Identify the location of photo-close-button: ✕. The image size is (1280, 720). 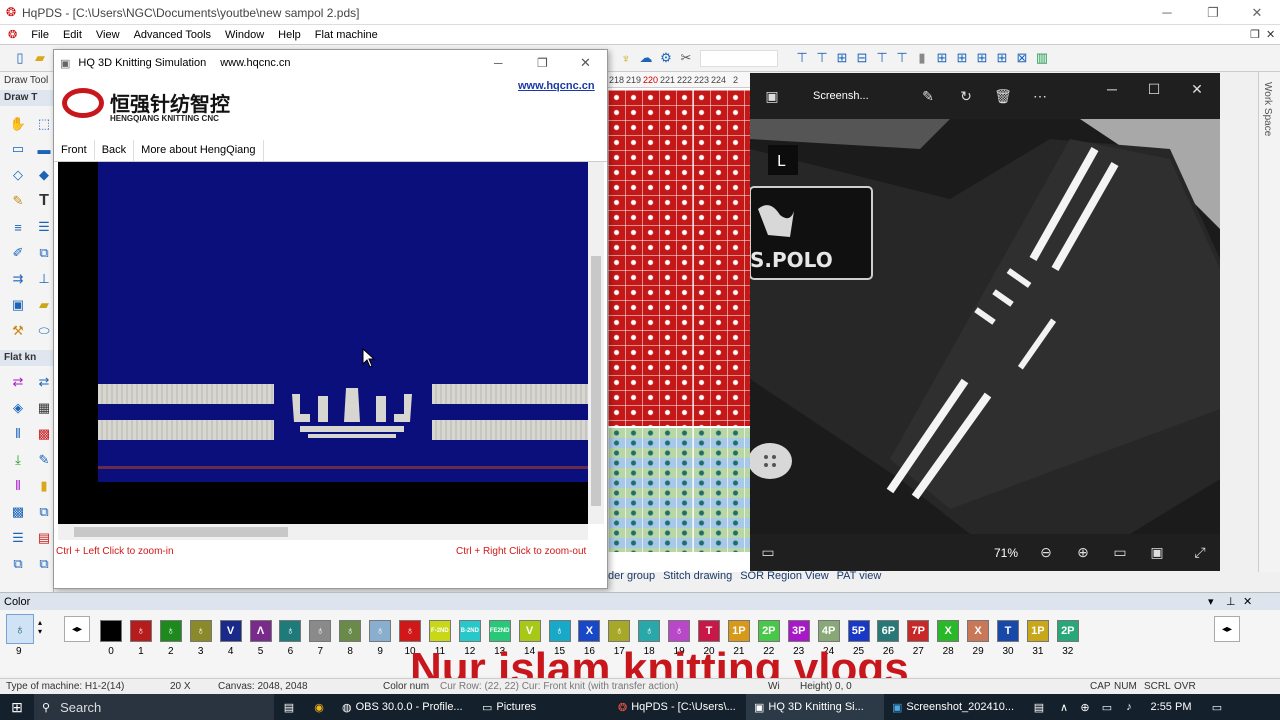
(1197, 89).